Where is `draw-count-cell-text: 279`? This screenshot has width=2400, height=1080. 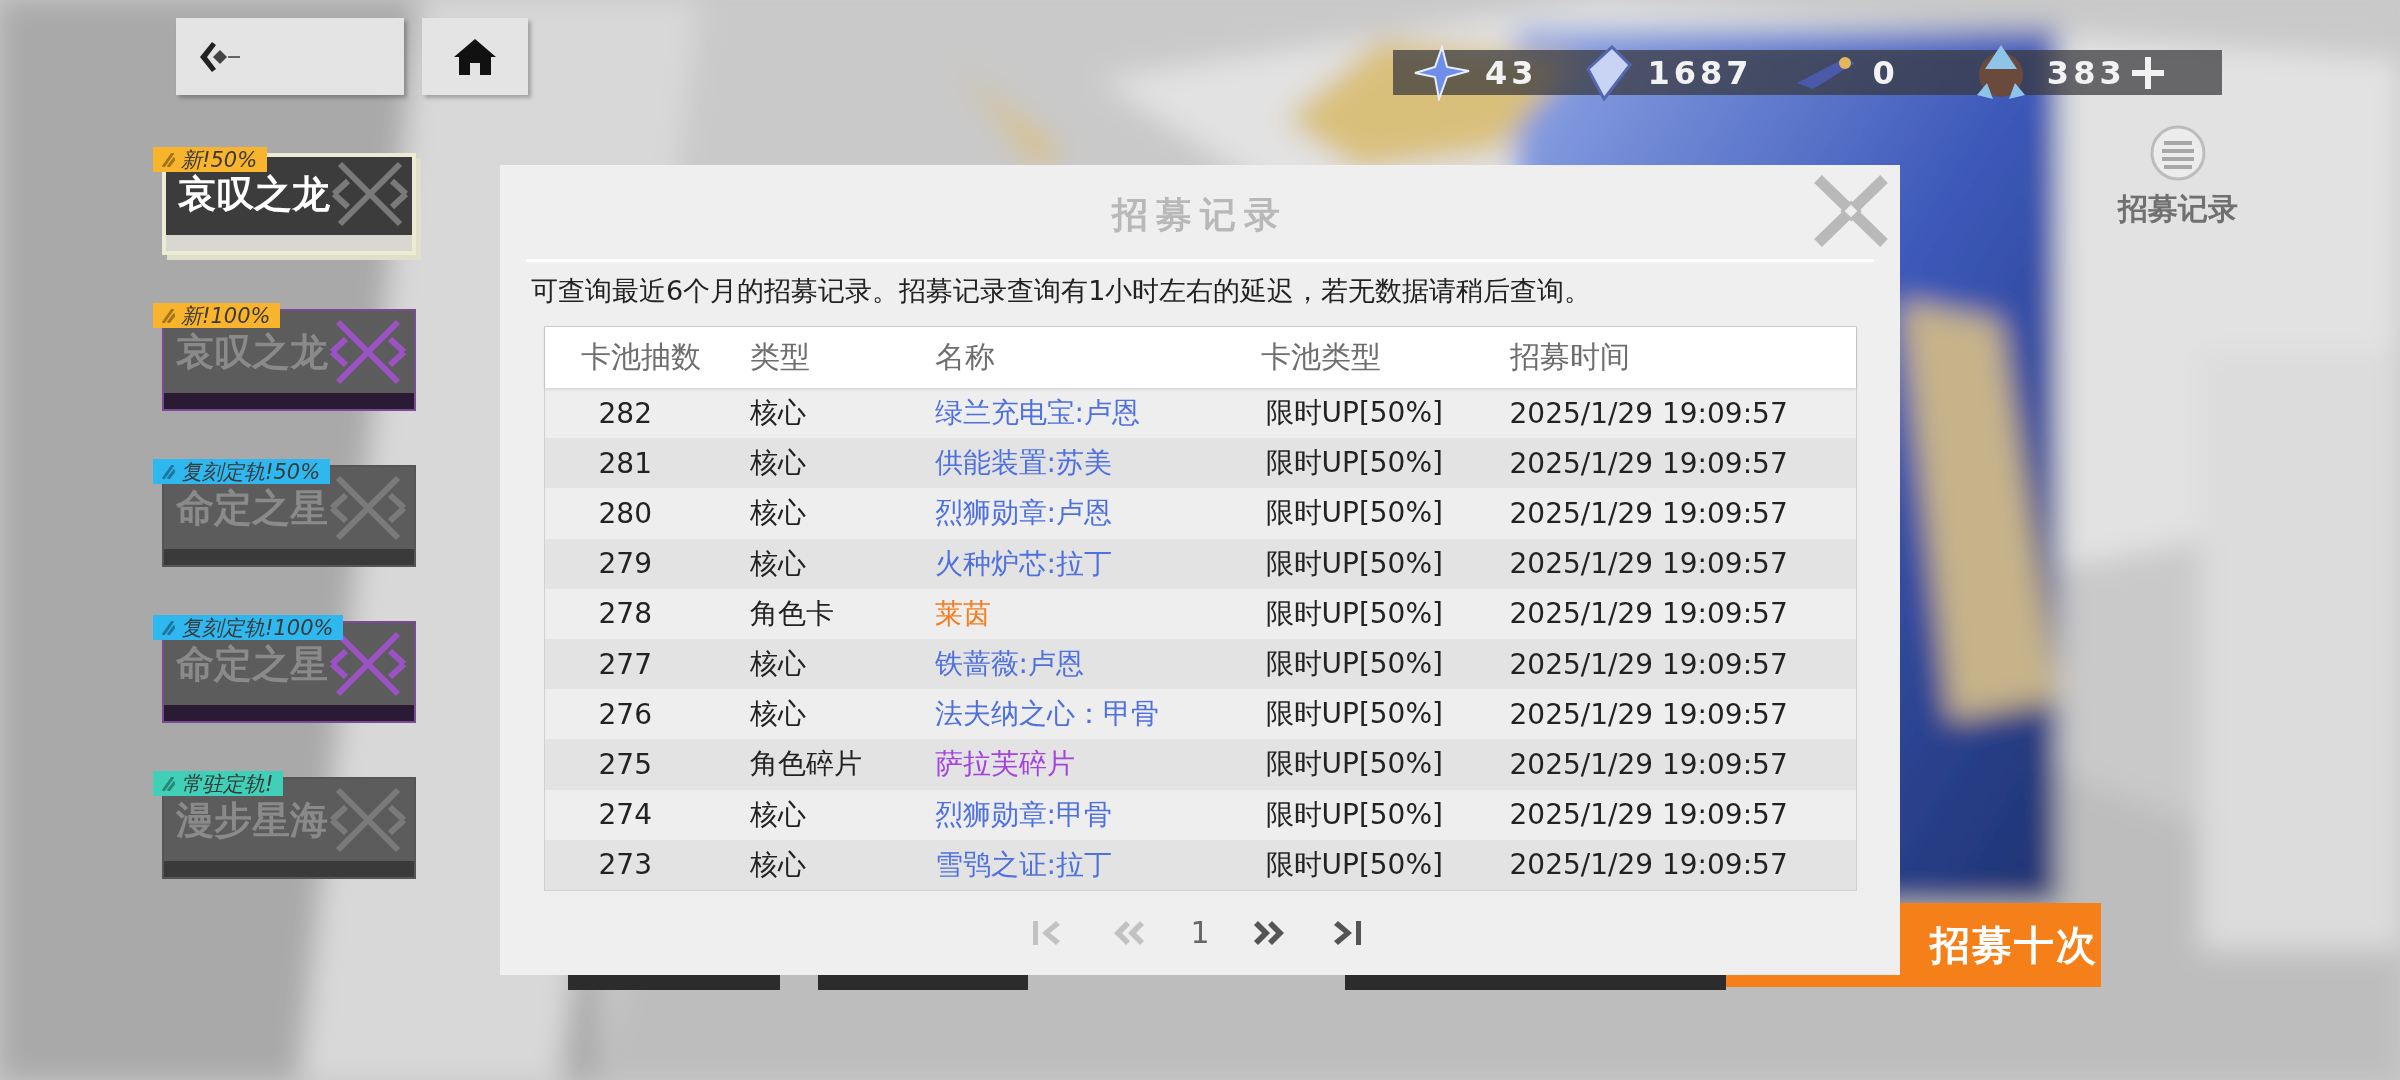 draw-count-cell-text: 279 is located at coordinates (625, 564).